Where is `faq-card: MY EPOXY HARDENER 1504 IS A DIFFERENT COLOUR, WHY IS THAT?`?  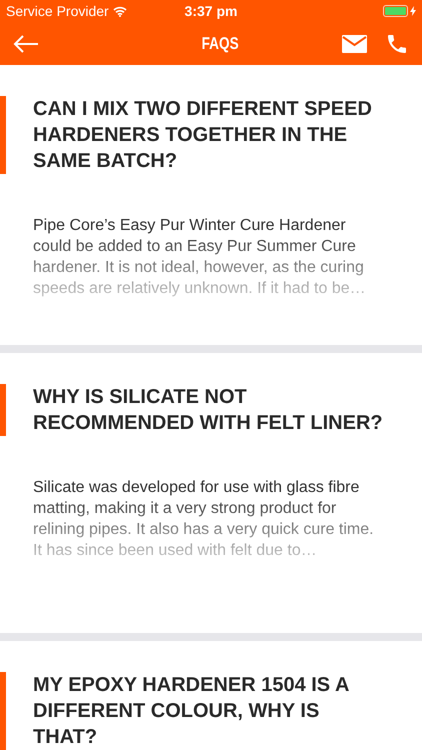 faq-card: MY EPOXY HARDENER 1504 IS A DIFFERENT COLOUR, WHY IS THAT? is located at coordinates (211, 695).